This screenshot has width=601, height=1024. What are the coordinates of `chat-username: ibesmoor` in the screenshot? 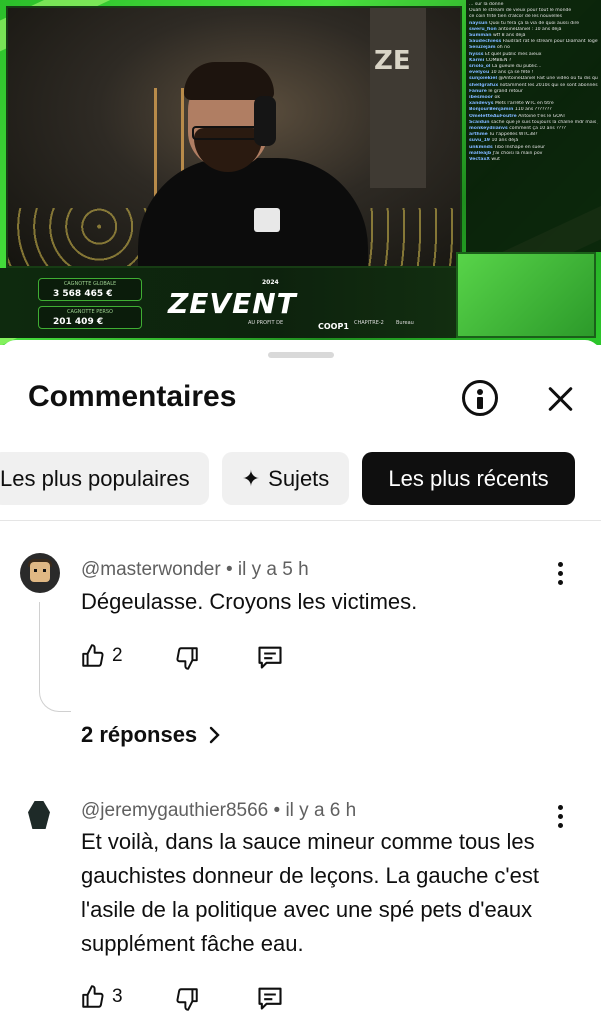 It's located at (481, 98).